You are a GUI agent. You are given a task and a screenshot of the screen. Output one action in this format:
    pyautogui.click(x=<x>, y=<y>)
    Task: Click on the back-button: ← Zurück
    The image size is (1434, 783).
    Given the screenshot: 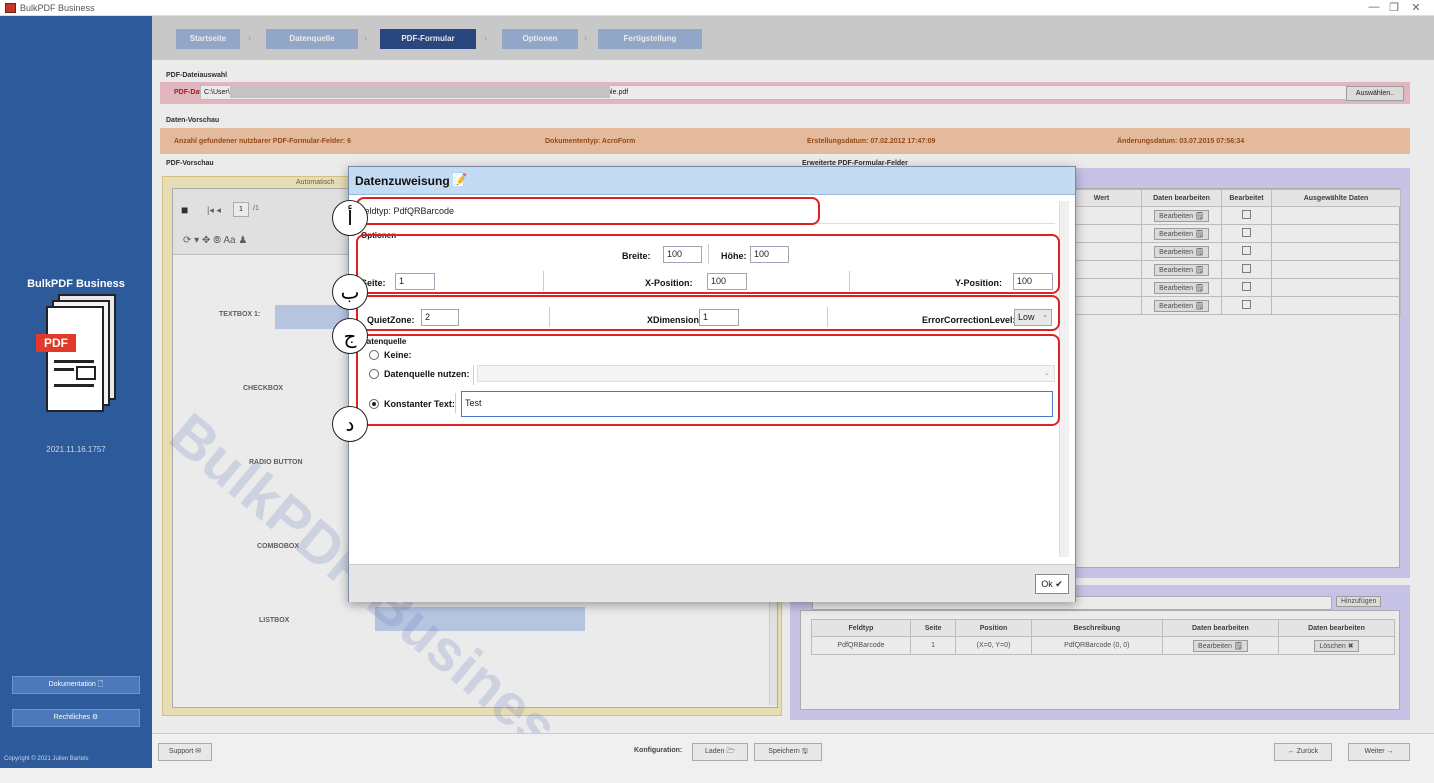 What is the action you would take?
    pyautogui.click(x=1303, y=752)
    